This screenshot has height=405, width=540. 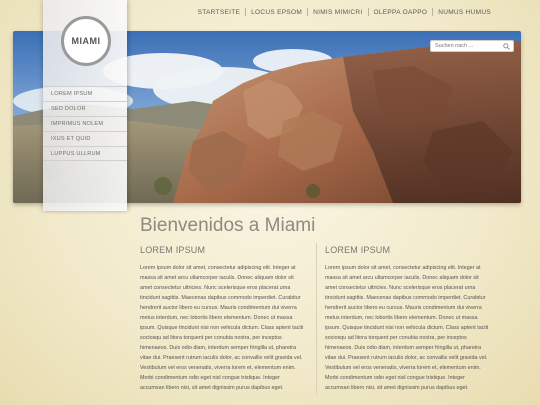 I want to click on nav-item-nimis-mimicri: NIMIS MIMICRI, so click(x=337, y=12).